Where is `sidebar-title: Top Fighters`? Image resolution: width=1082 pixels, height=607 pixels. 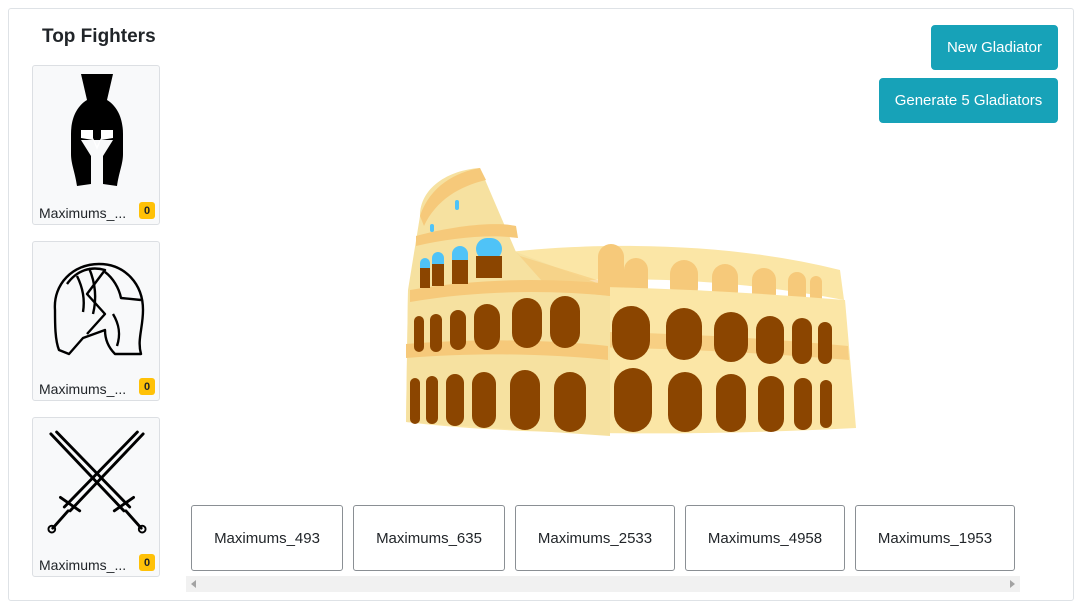
sidebar-title: Top Fighters is located at coordinates (99, 36).